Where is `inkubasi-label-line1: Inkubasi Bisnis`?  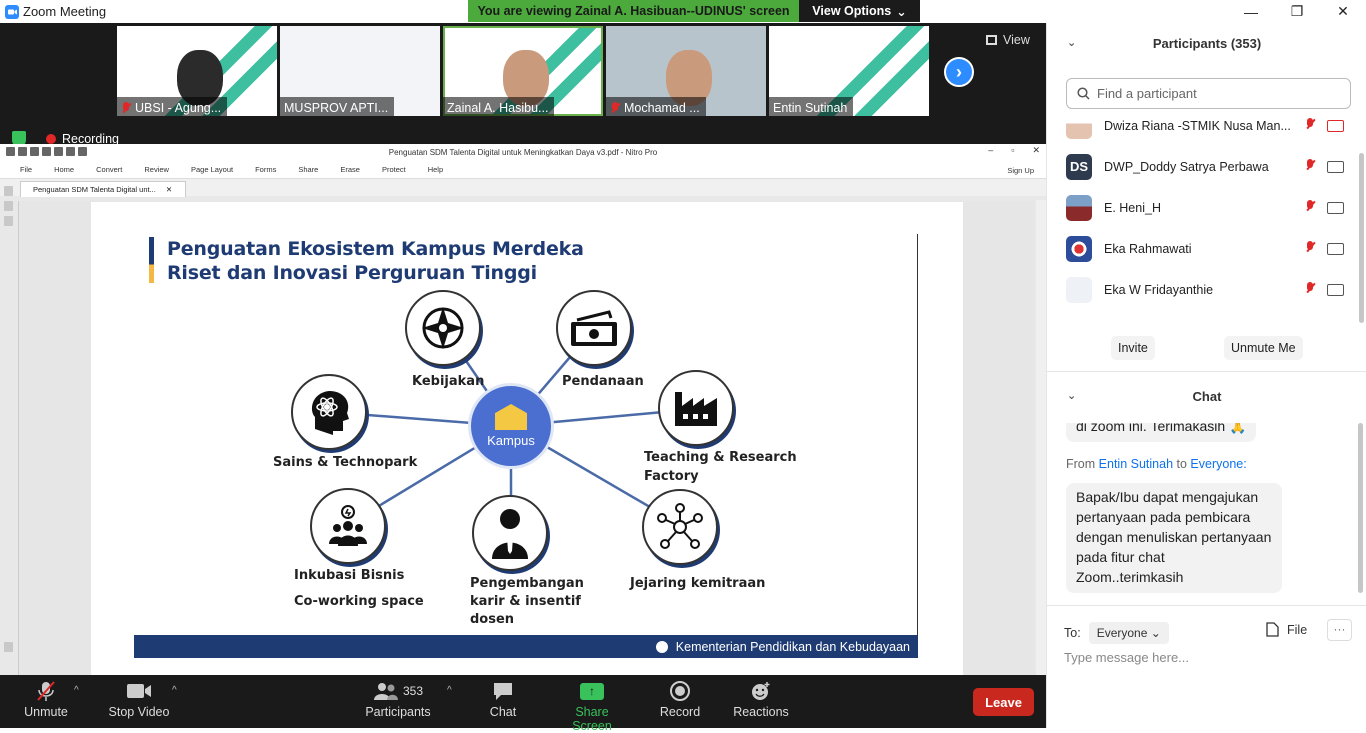 inkubasi-label-line1: Inkubasi Bisnis is located at coordinates (349, 575).